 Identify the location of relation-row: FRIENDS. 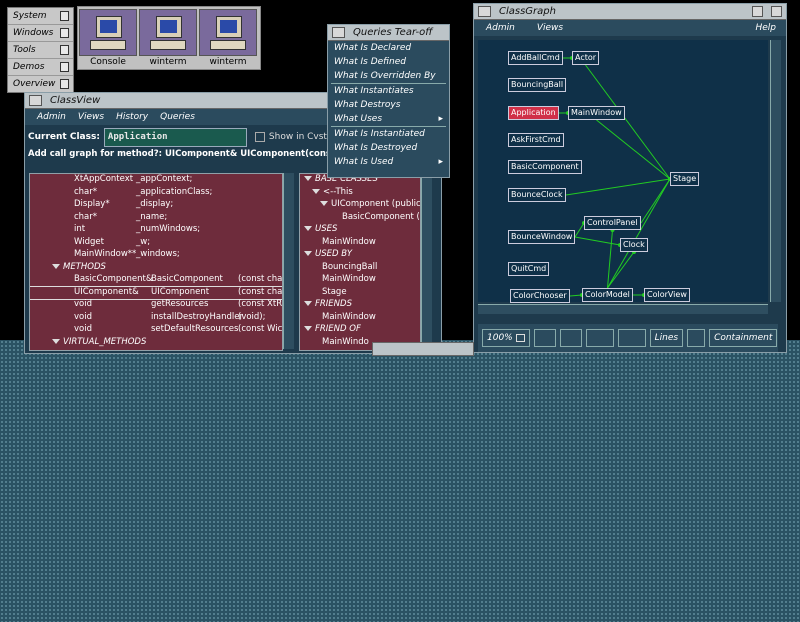
(360, 305).